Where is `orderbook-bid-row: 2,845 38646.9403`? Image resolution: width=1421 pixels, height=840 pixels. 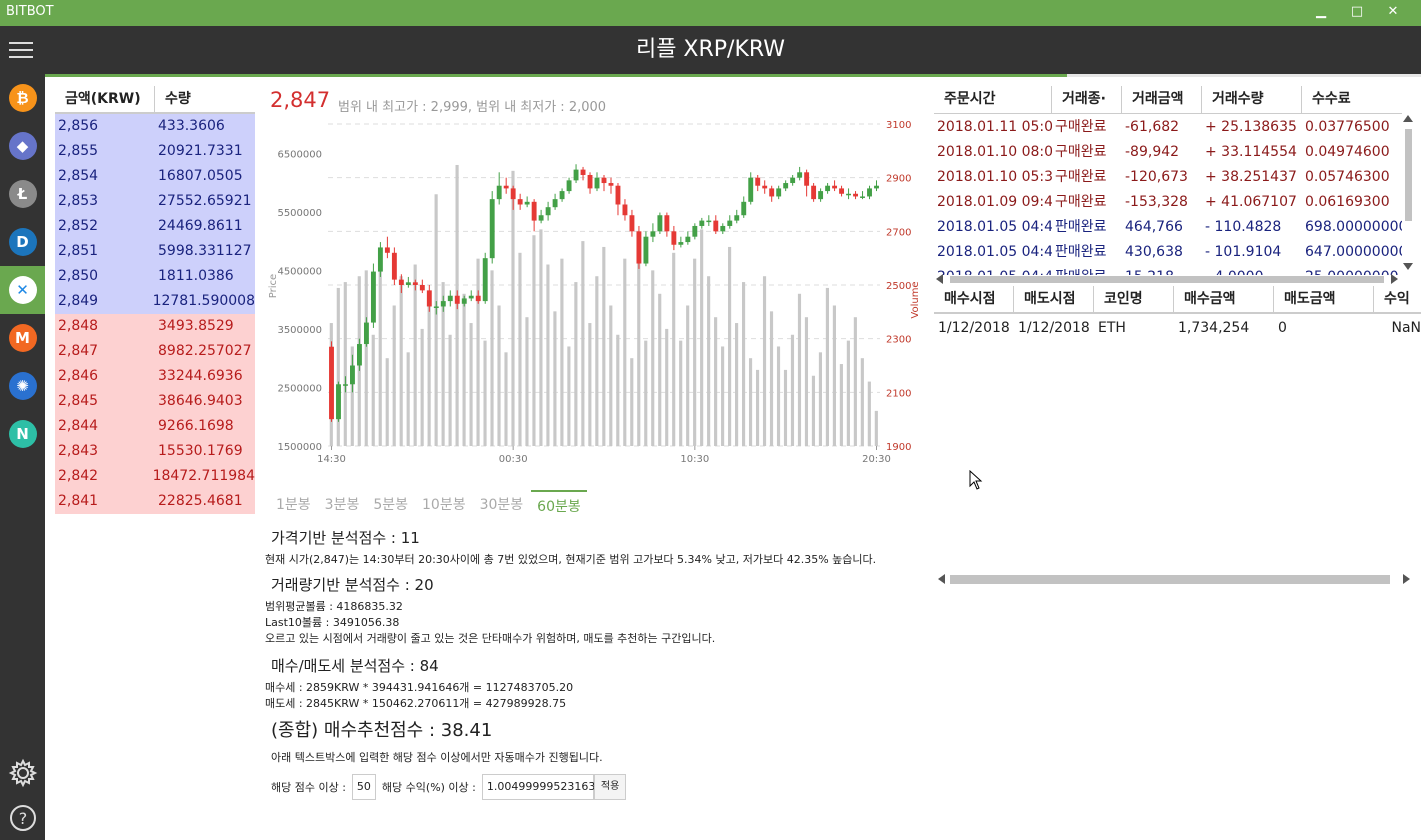
orderbook-bid-row: 2,845 38646.9403 is located at coordinates (155, 401).